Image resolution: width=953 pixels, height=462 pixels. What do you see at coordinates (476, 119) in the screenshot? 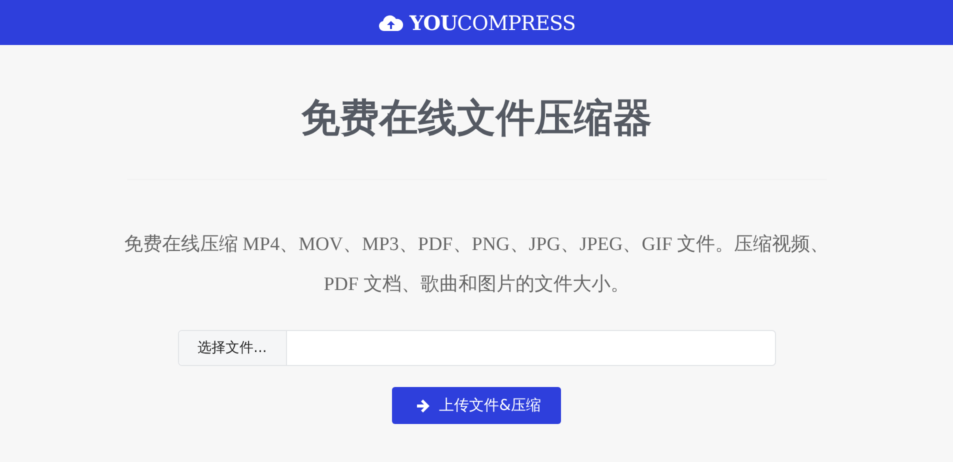
I see `page-title: 免费在线文件压缩器` at bounding box center [476, 119].